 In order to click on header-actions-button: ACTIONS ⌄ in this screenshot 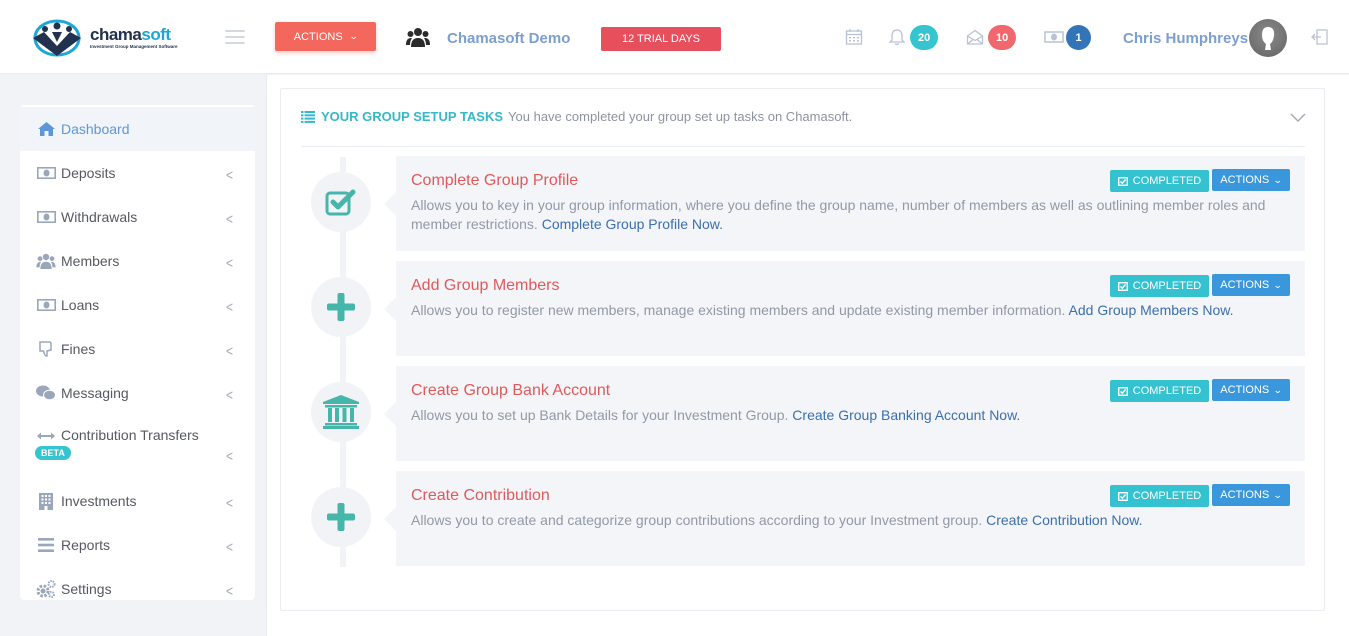, I will do `click(325, 36)`.